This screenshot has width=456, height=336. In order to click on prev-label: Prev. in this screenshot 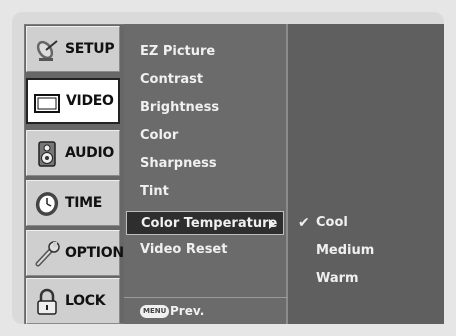, I will do `click(187, 311)`.